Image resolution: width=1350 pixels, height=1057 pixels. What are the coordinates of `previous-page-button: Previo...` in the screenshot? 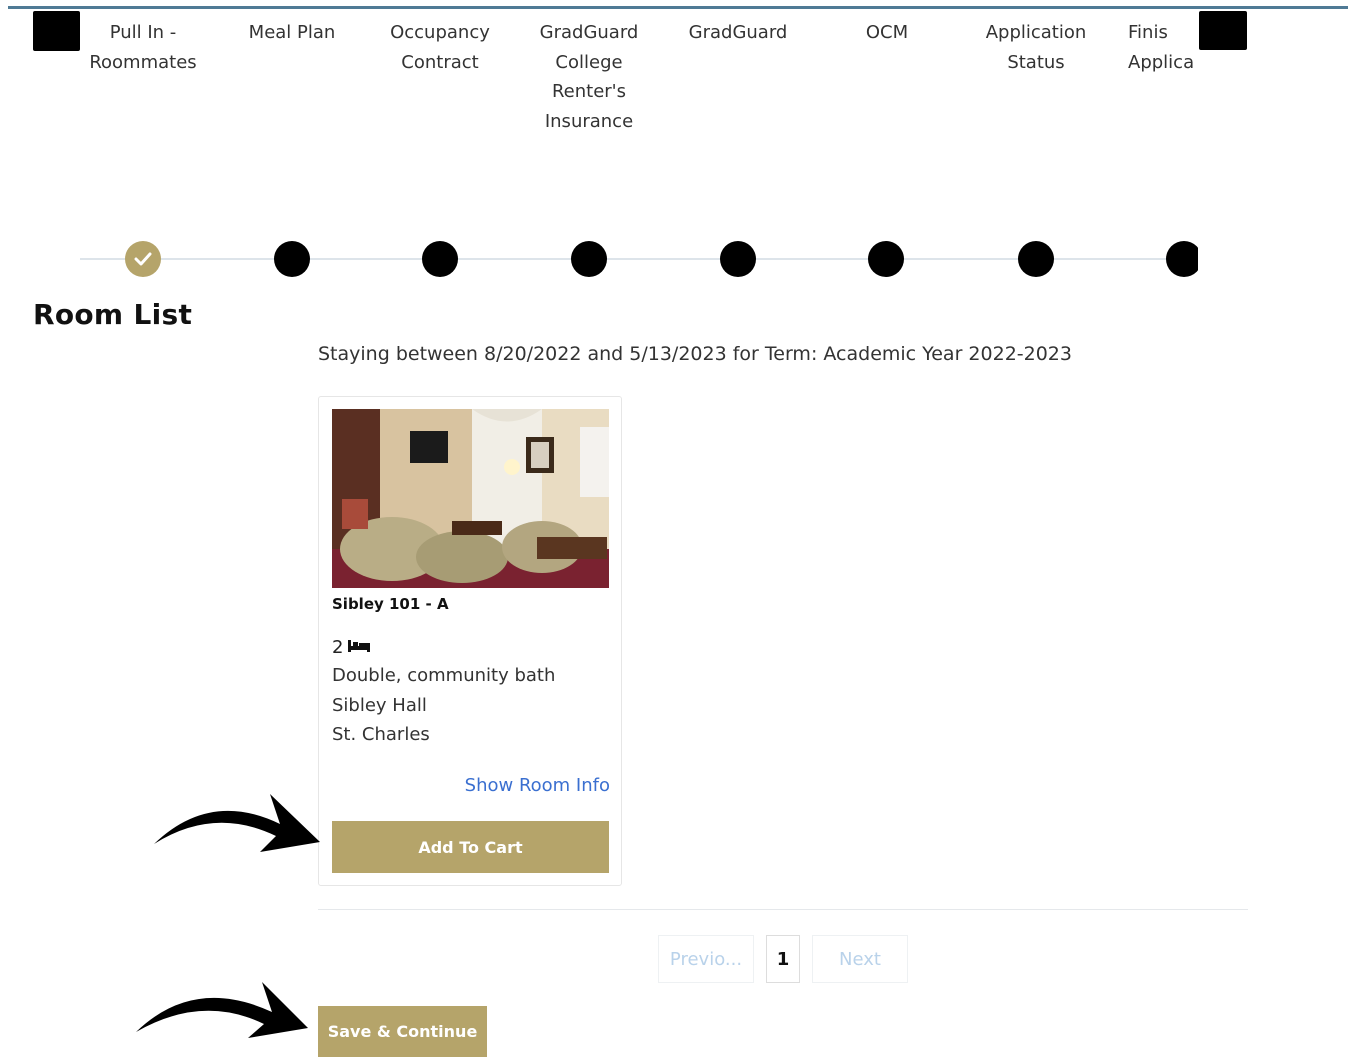 It's located at (706, 959).